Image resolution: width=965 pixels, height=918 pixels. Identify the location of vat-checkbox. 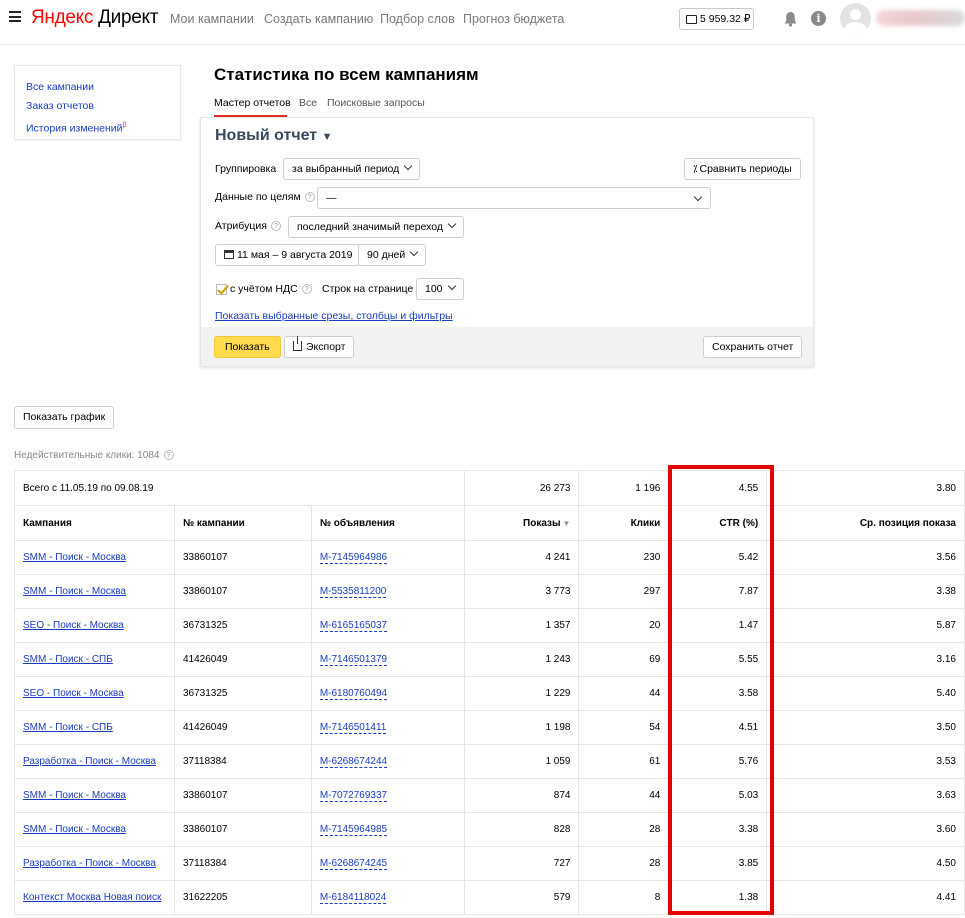
(221, 289).